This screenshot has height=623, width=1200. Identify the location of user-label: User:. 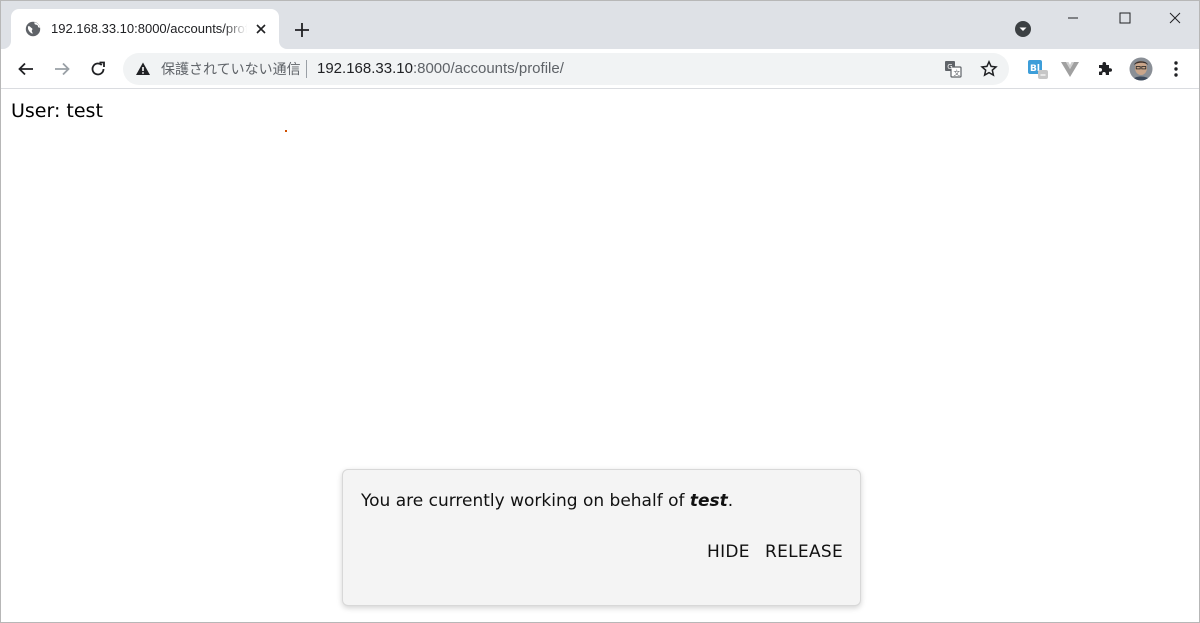
(36, 111).